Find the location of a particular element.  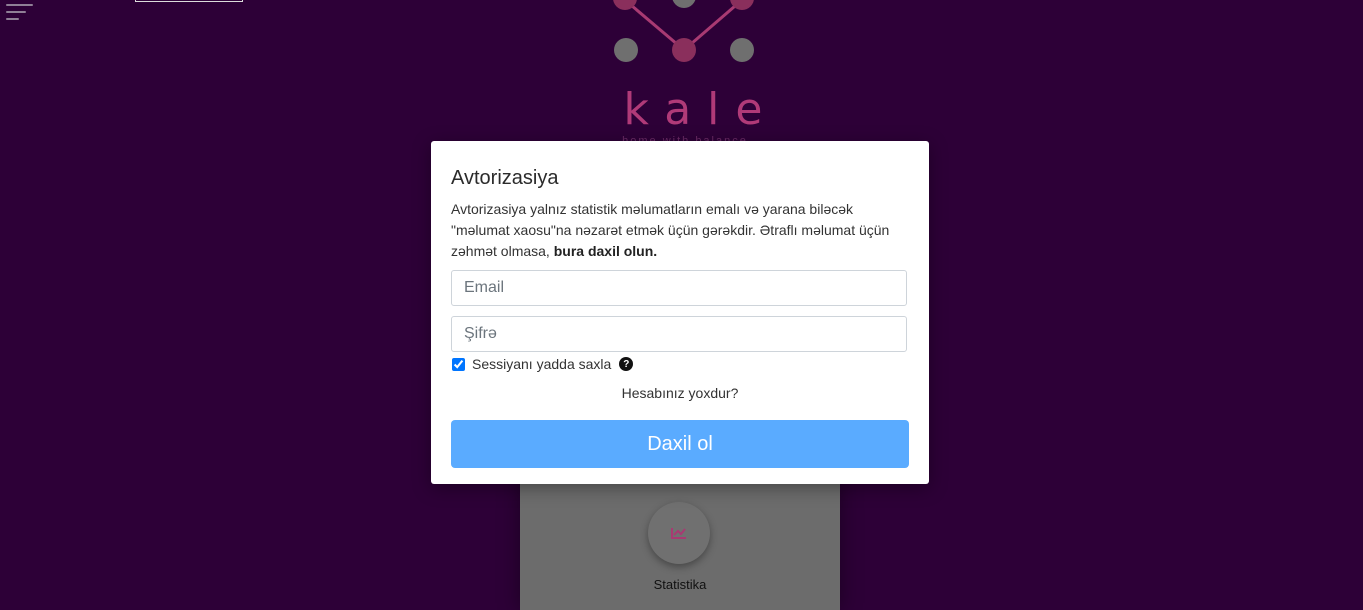

email-field is located at coordinates (679, 288).